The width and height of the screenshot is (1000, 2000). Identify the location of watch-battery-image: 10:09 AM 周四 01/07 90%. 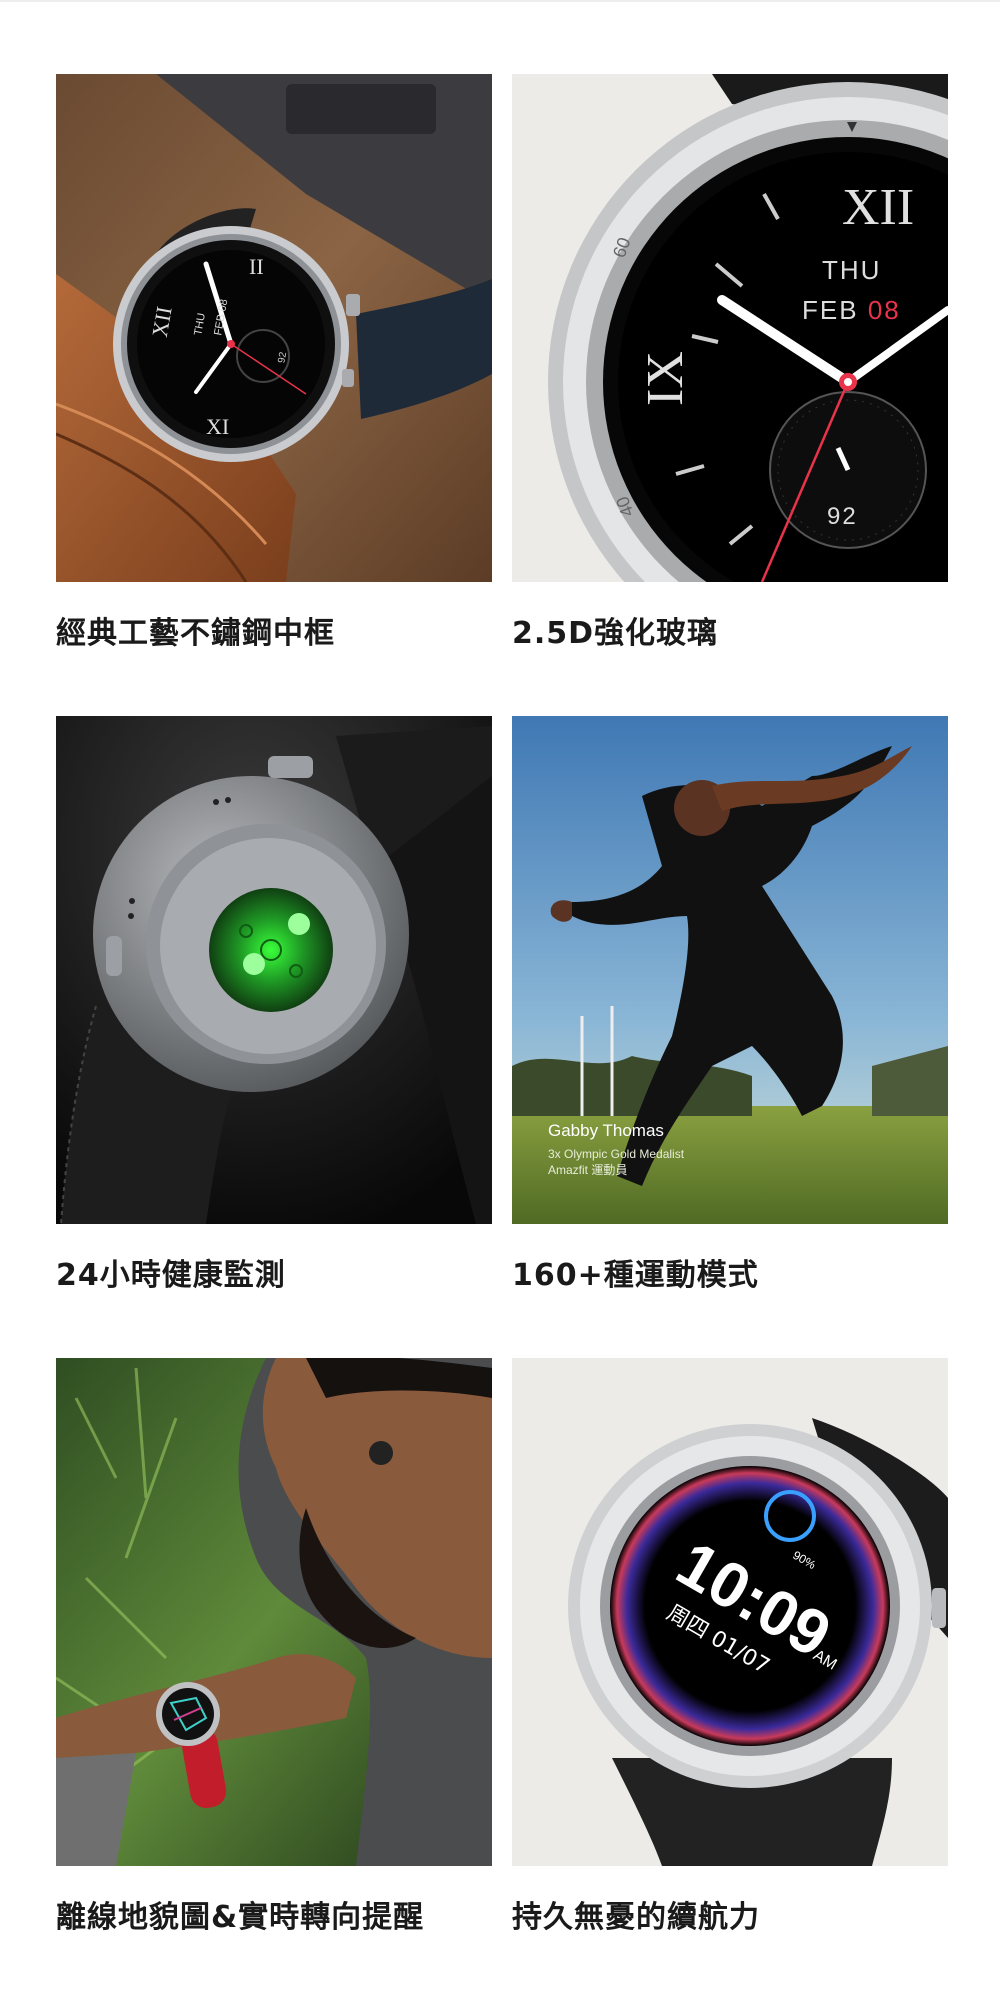
(730, 1612).